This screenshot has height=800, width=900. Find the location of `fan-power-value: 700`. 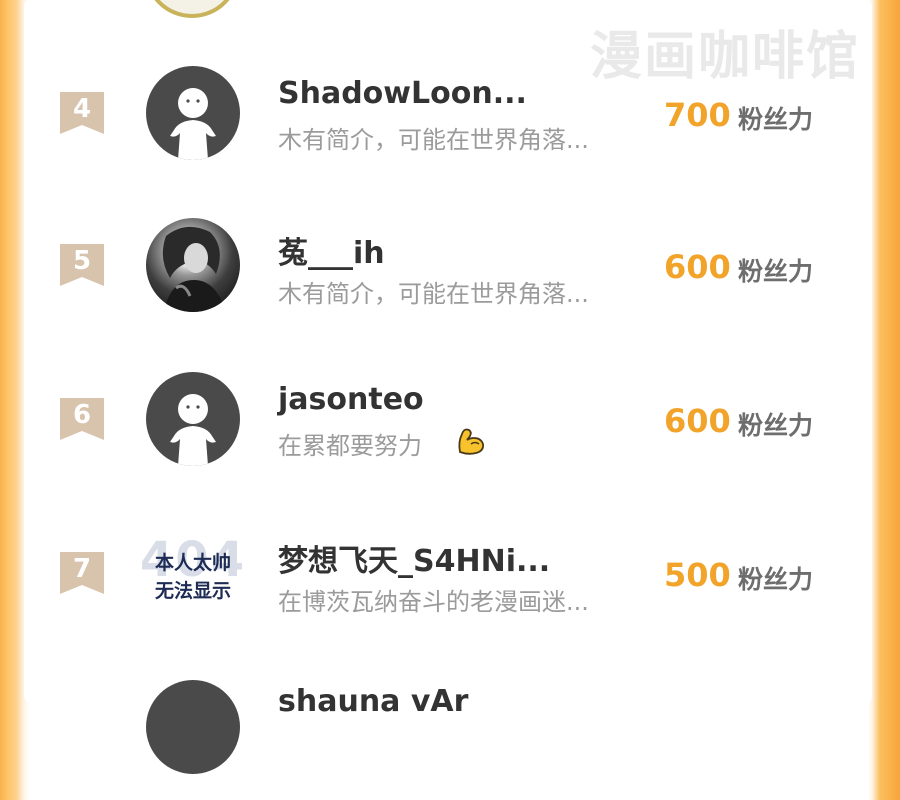

fan-power-value: 700 is located at coordinates (697, 115).